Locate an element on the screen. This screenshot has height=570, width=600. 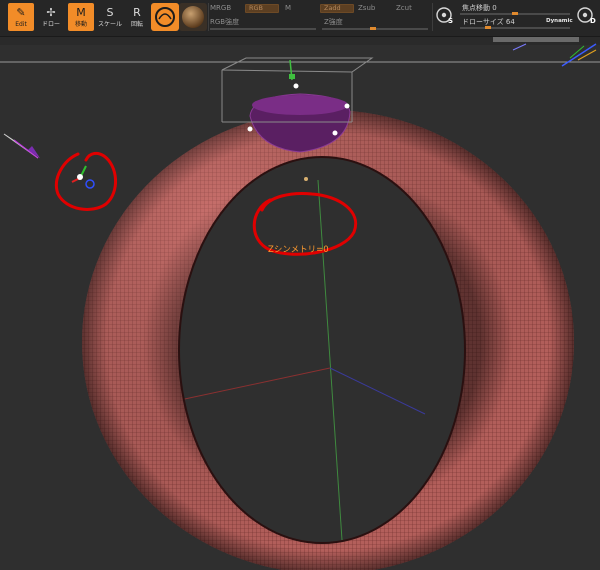
draw-label: ドロー is located at coordinates (50, 24).